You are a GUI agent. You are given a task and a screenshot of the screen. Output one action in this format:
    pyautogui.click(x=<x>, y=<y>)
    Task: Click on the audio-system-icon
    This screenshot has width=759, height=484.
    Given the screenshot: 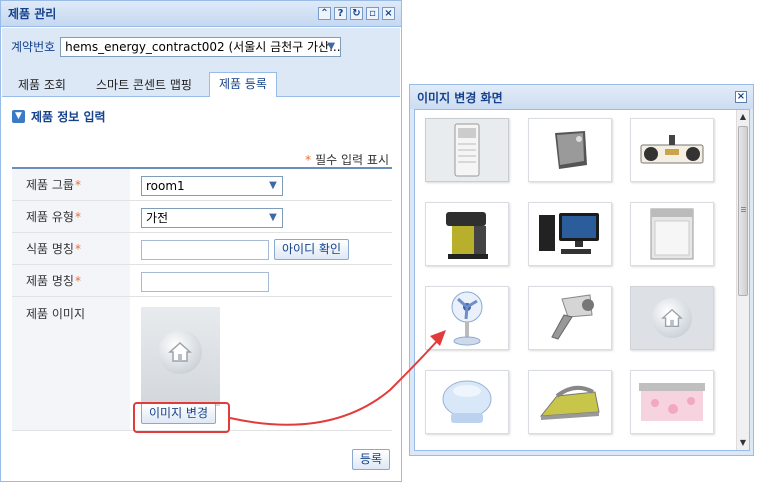 What is the action you would take?
    pyautogui.click(x=672, y=149)
    